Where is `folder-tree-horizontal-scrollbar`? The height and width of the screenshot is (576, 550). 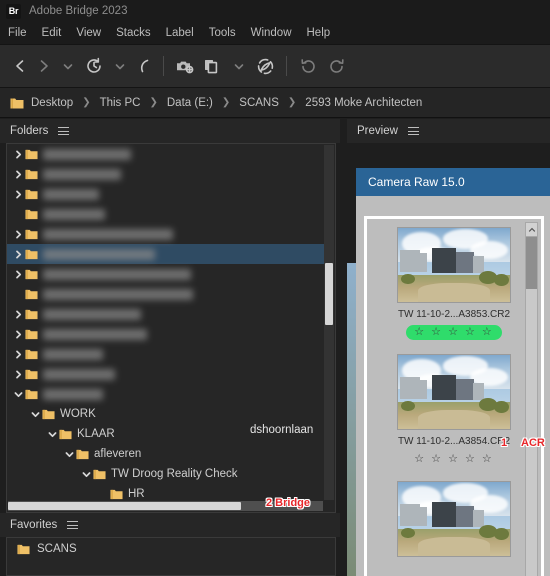 folder-tree-horizontal-scrollbar is located at coordinates (165, 506).